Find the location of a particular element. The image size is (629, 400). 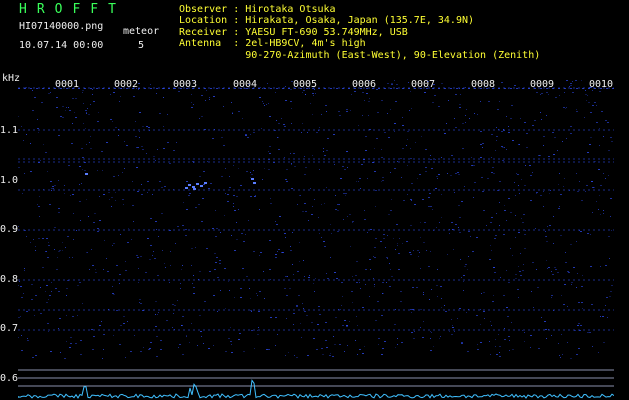

meteor-echo is located at coordinates (197, 184).